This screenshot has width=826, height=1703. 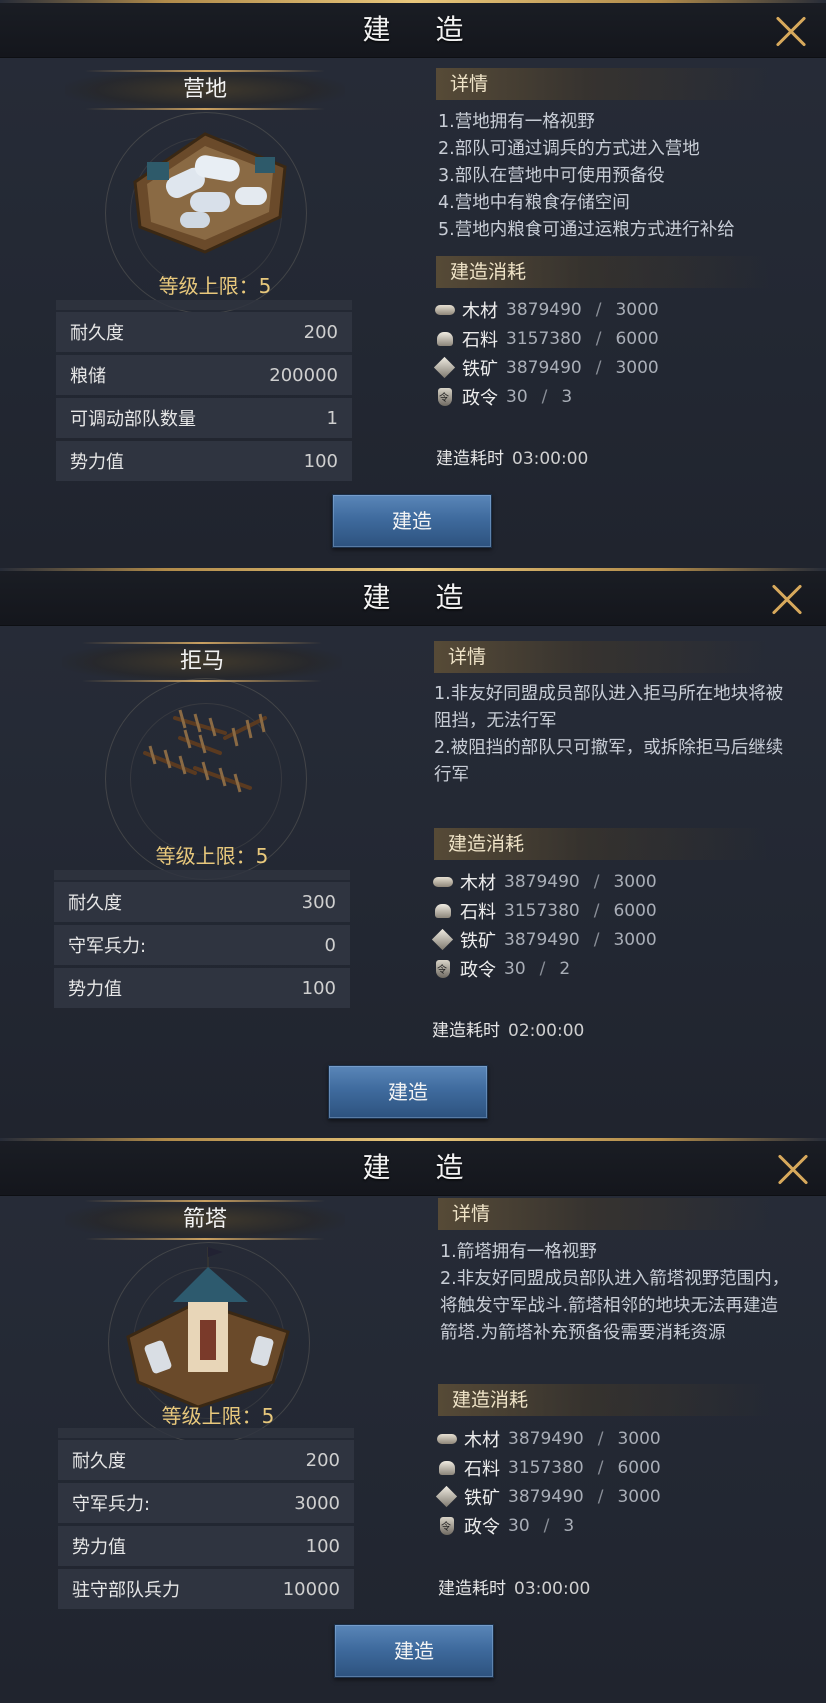 What do you see at coordinates (318, 902) in the screenshot?
I see `stat-value: 300` at bounding box center [318, 902].